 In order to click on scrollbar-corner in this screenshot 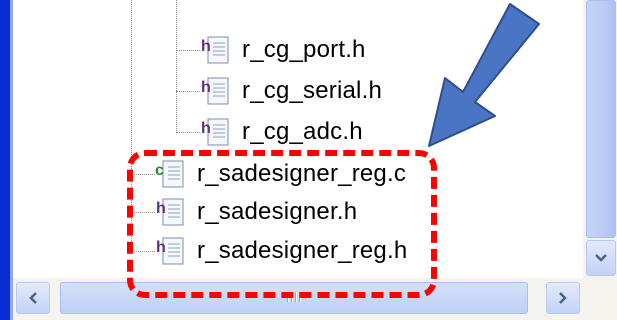, I will do `click(600, 299)`.